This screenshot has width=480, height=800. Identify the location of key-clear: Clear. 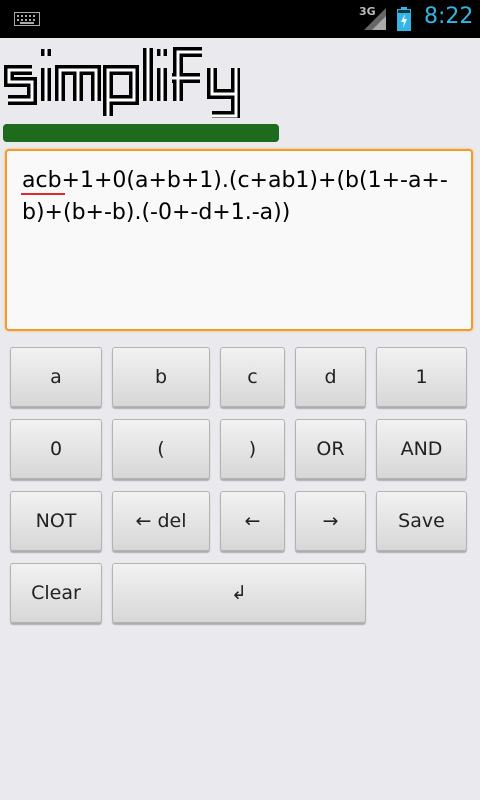
(56, 593).